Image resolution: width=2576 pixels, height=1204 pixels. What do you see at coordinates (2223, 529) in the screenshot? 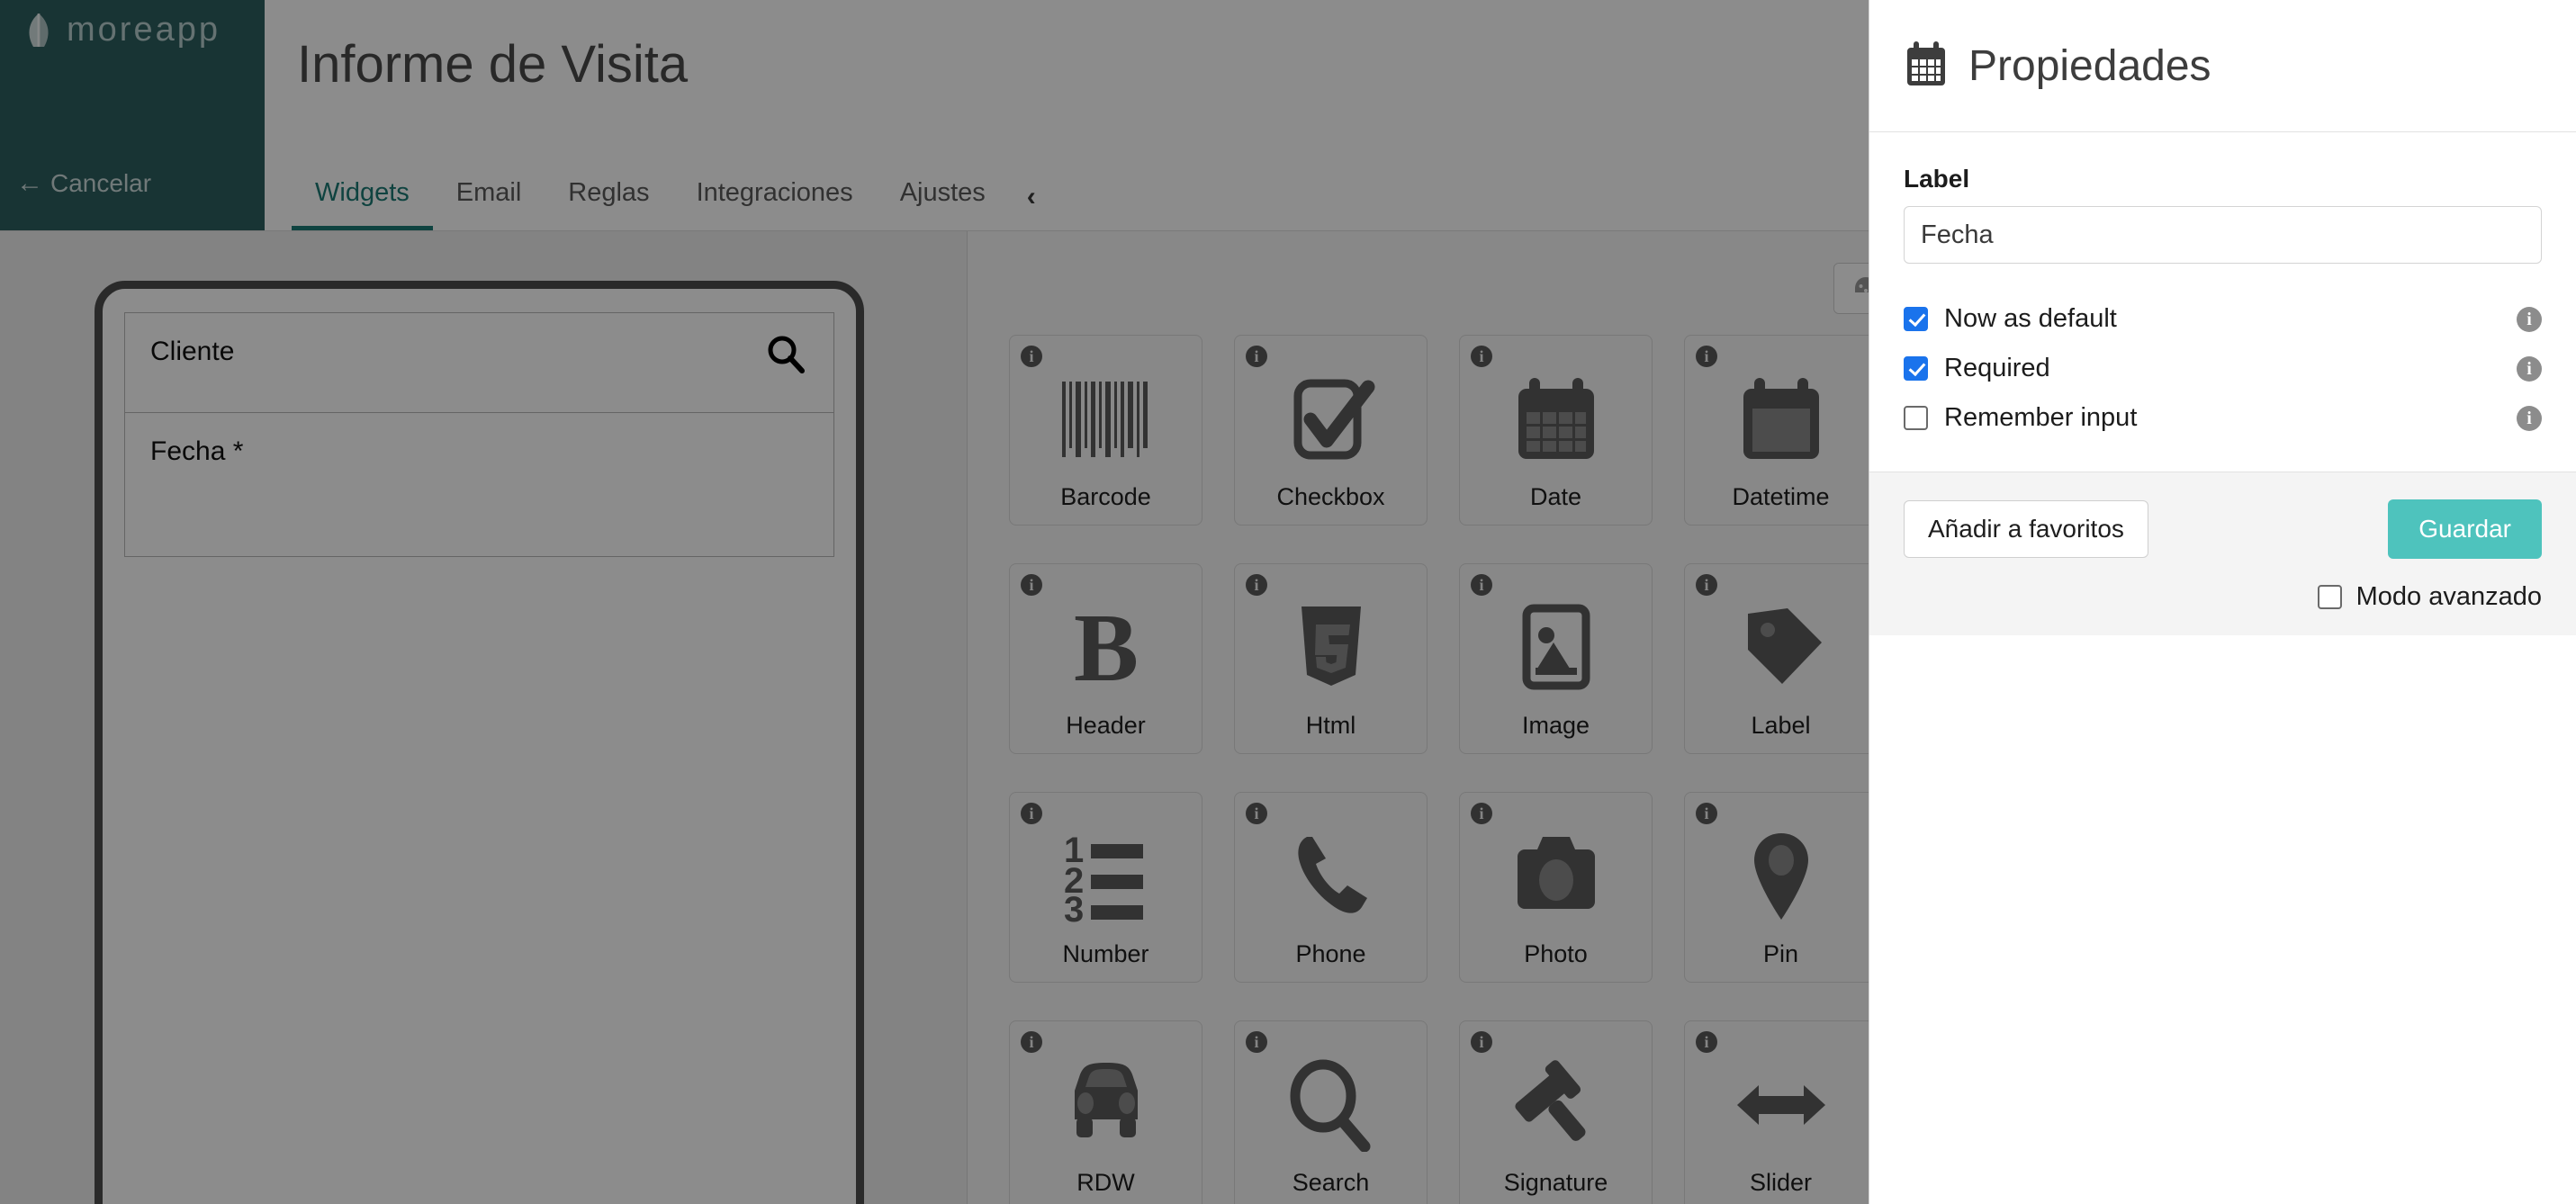
I see `footer-buttons: Añadir a favoritos Guardar` at bounding box center [2223, 529].